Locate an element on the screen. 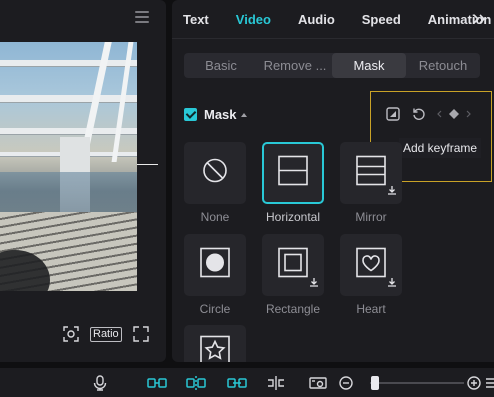 The width and height of the screenshot is (494, 397). more-tabs-icon is located at coordinates (479, 19).